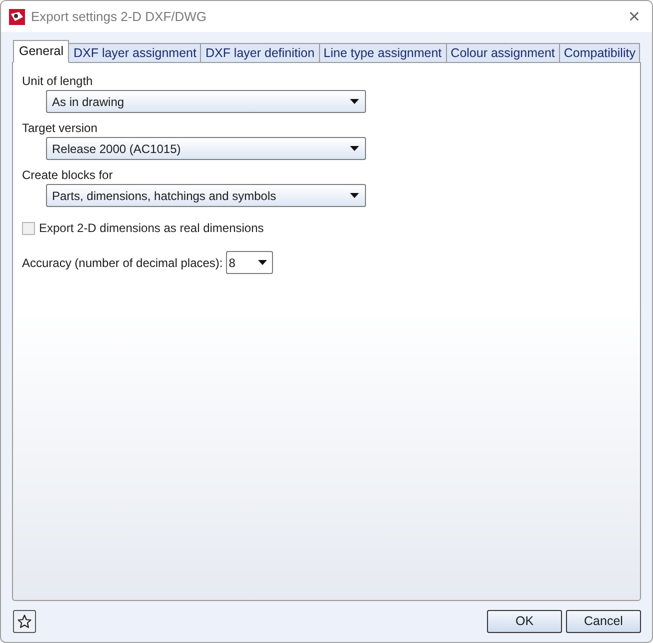 This screenshot has width=653, height=643. Describe the element at coordinates (151, 228) in the screenshot. I see `checkbox-label: Export 2-D dimensions as real dimensions` at that location.